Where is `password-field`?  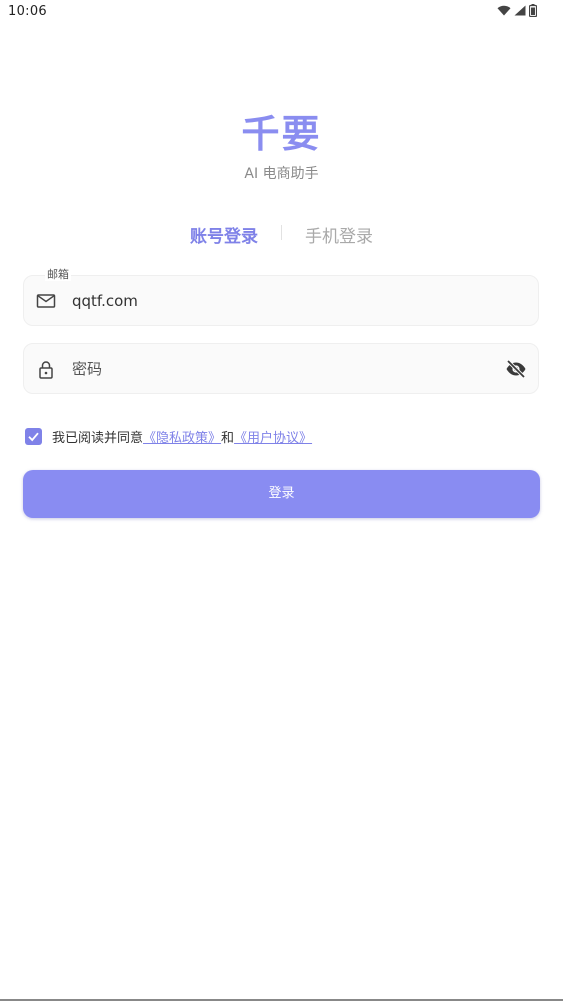 password-field is located at coordinates (281, 368).